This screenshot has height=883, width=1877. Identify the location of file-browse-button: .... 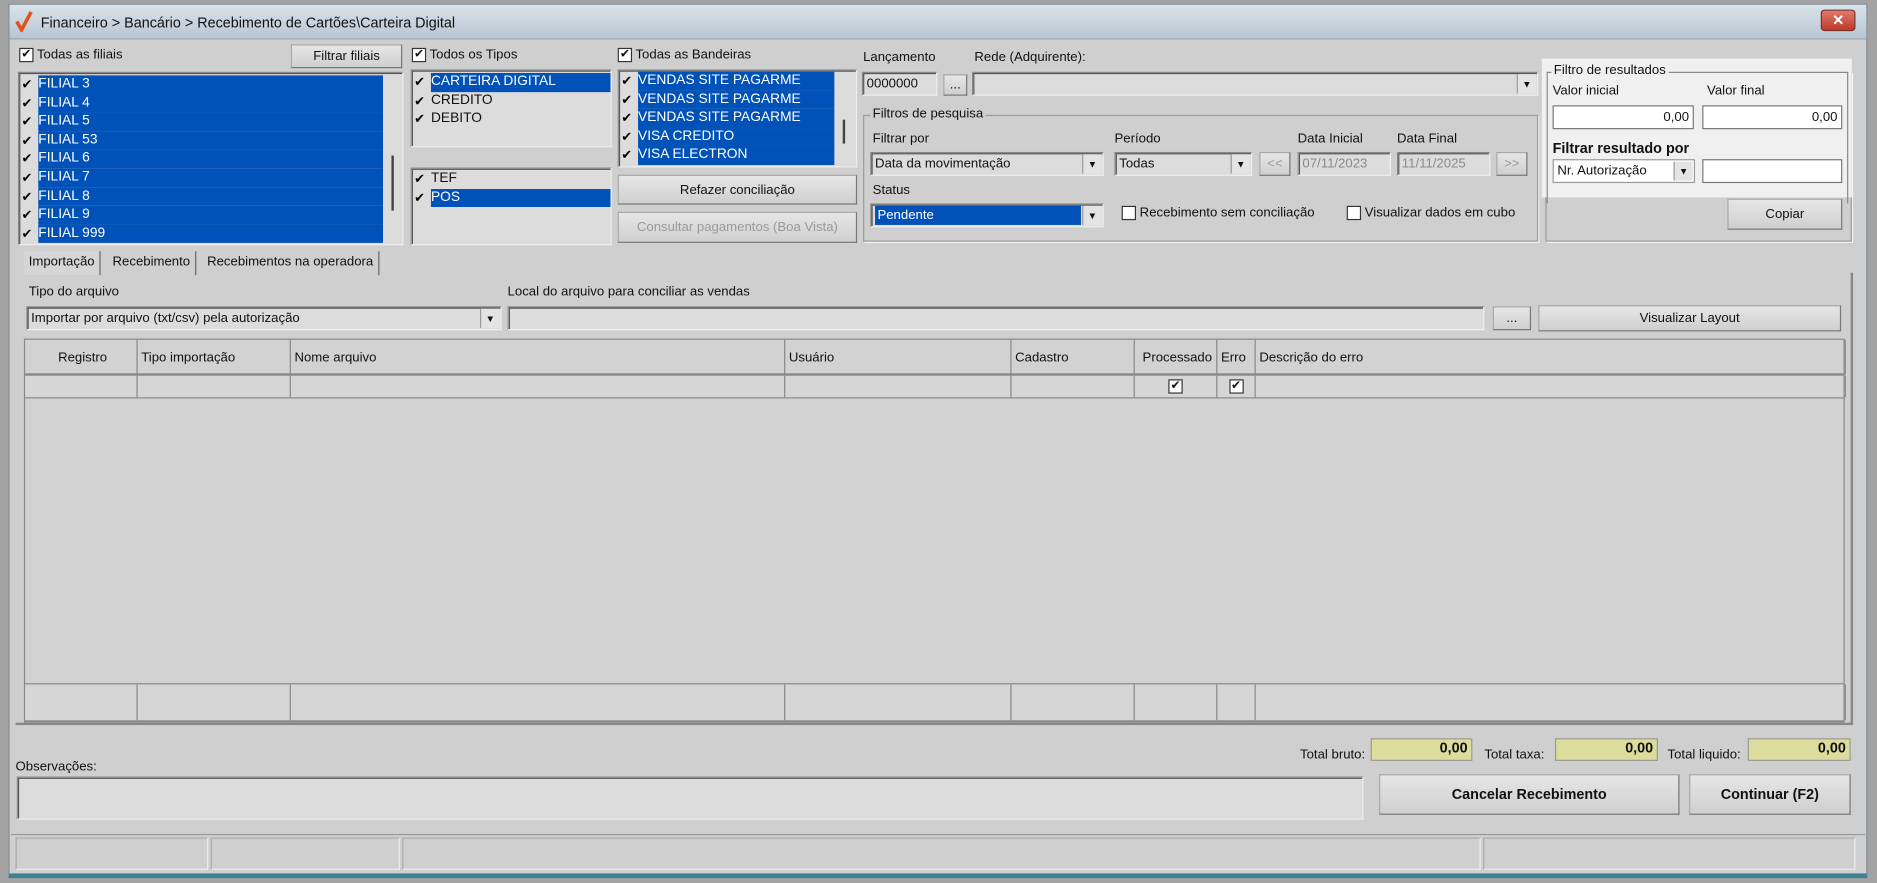
(1512, 318).